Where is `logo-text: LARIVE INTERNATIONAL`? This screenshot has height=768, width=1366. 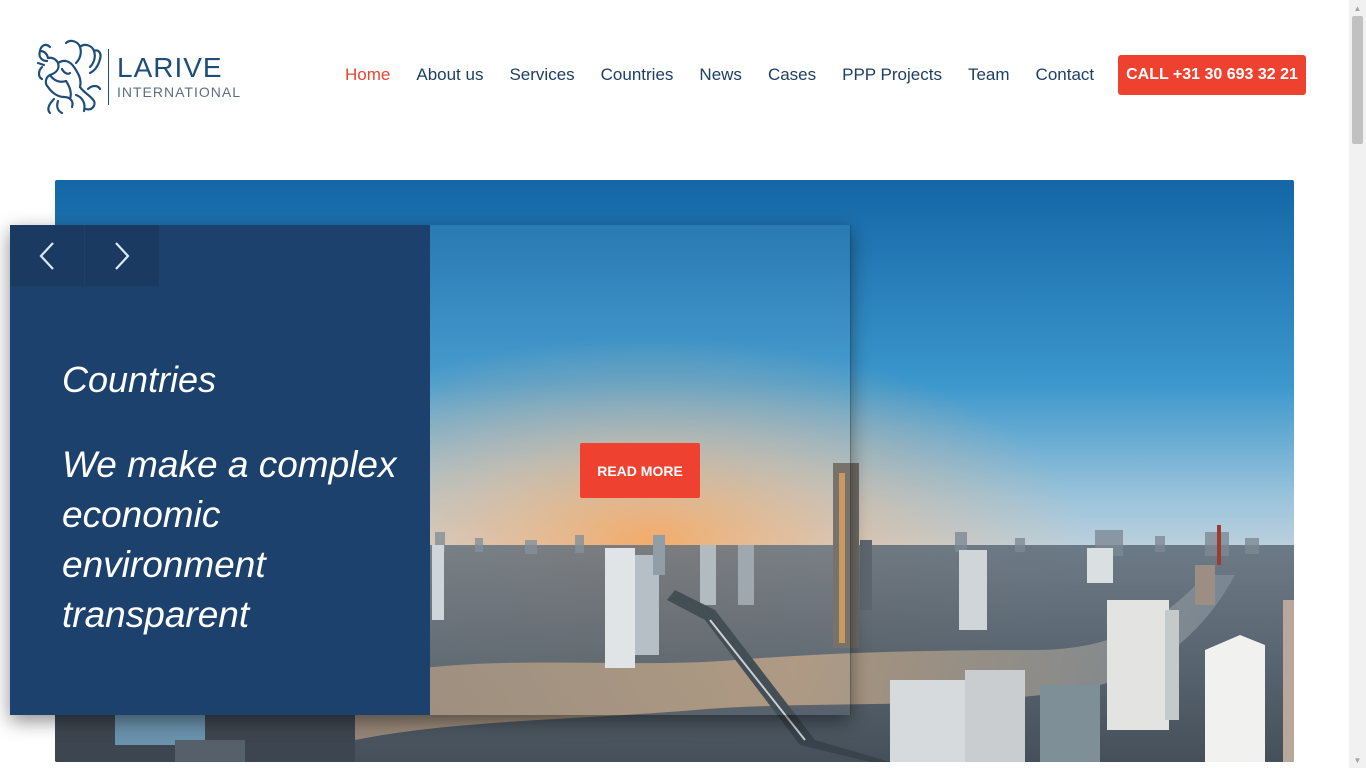
logo-text: LARIVE INTERNATIONAL is located at coordinates (179, 77).